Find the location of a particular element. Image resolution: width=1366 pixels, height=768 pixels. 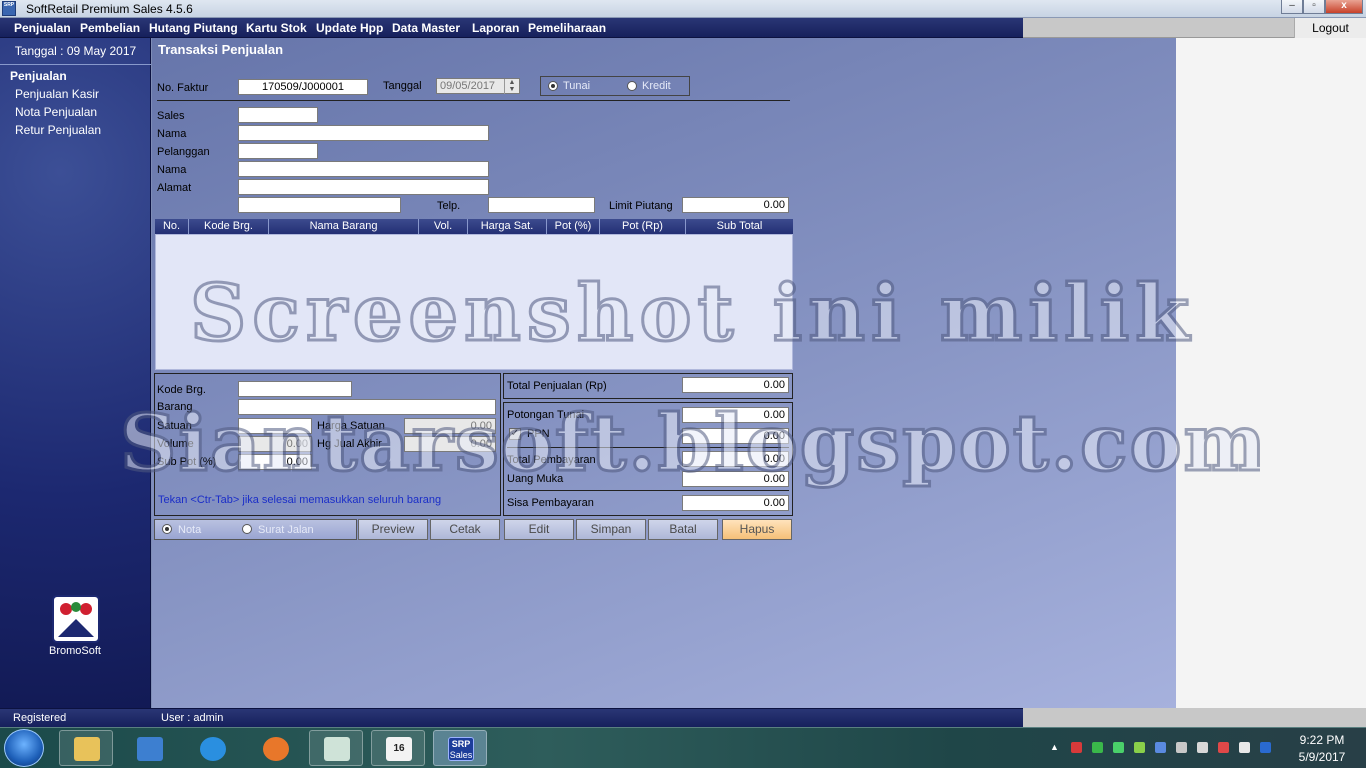

satuan-input is located at coordinates (275, 426).